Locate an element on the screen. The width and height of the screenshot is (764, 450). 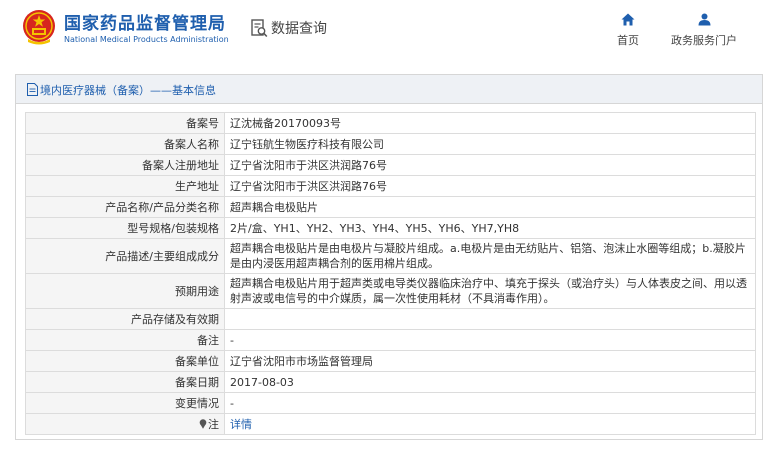
site-title: 国家药品监督管理局 is located at coordinates (145, 24).